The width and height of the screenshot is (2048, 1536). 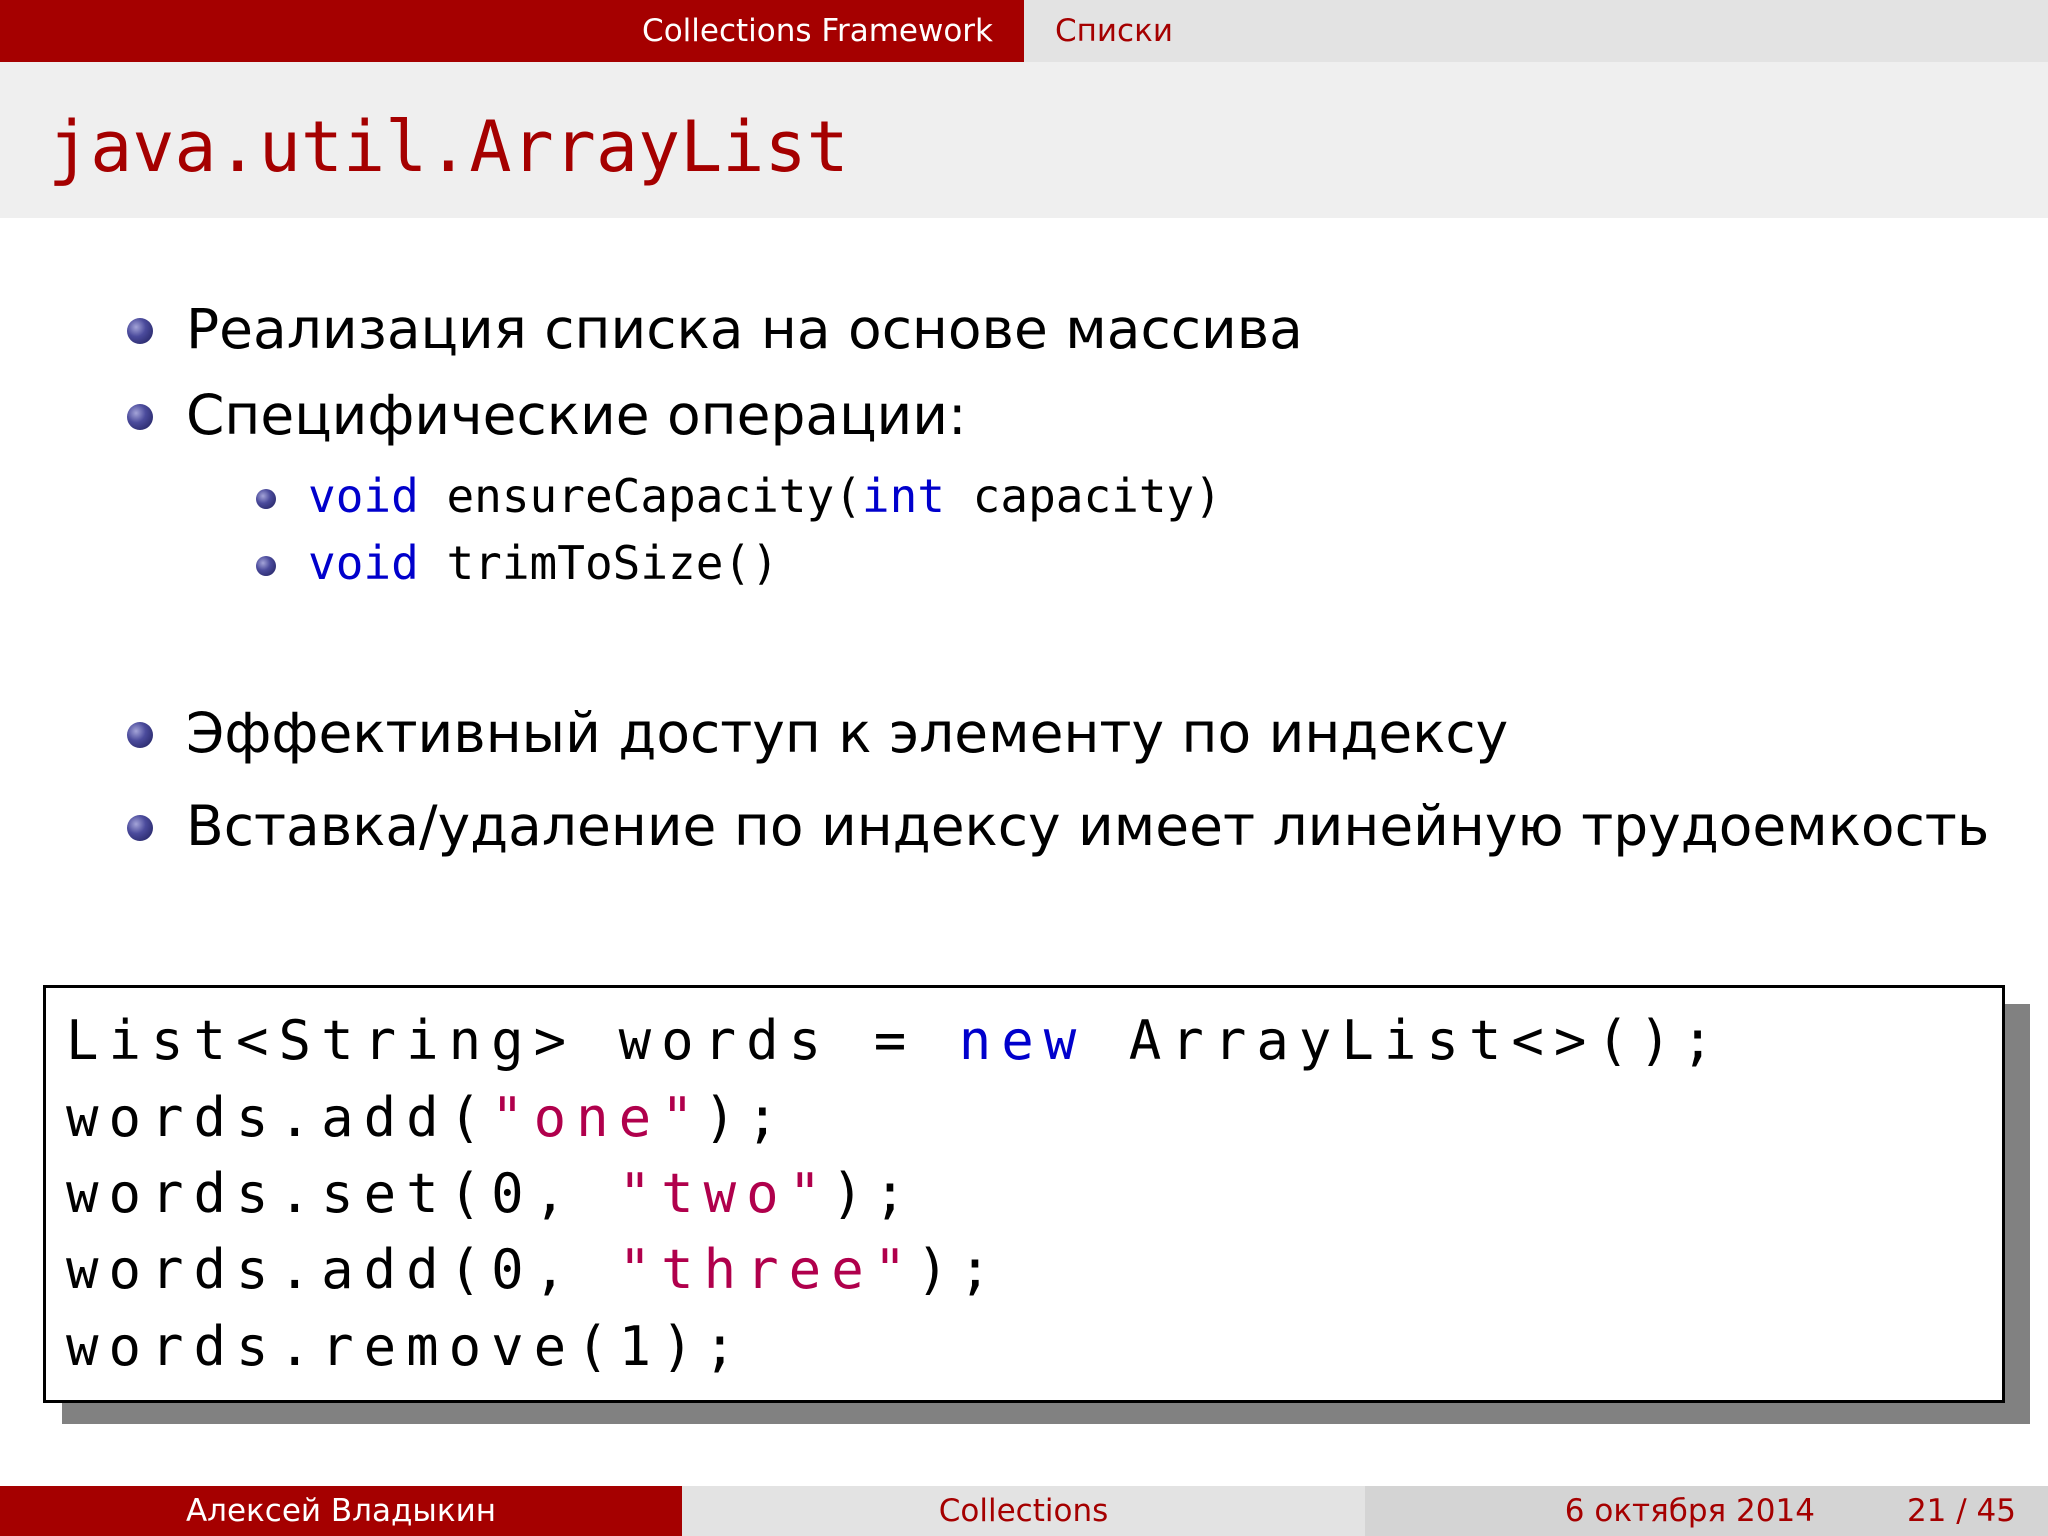 I want to click on code-token: words.add(, so click(x=279, y=1117).